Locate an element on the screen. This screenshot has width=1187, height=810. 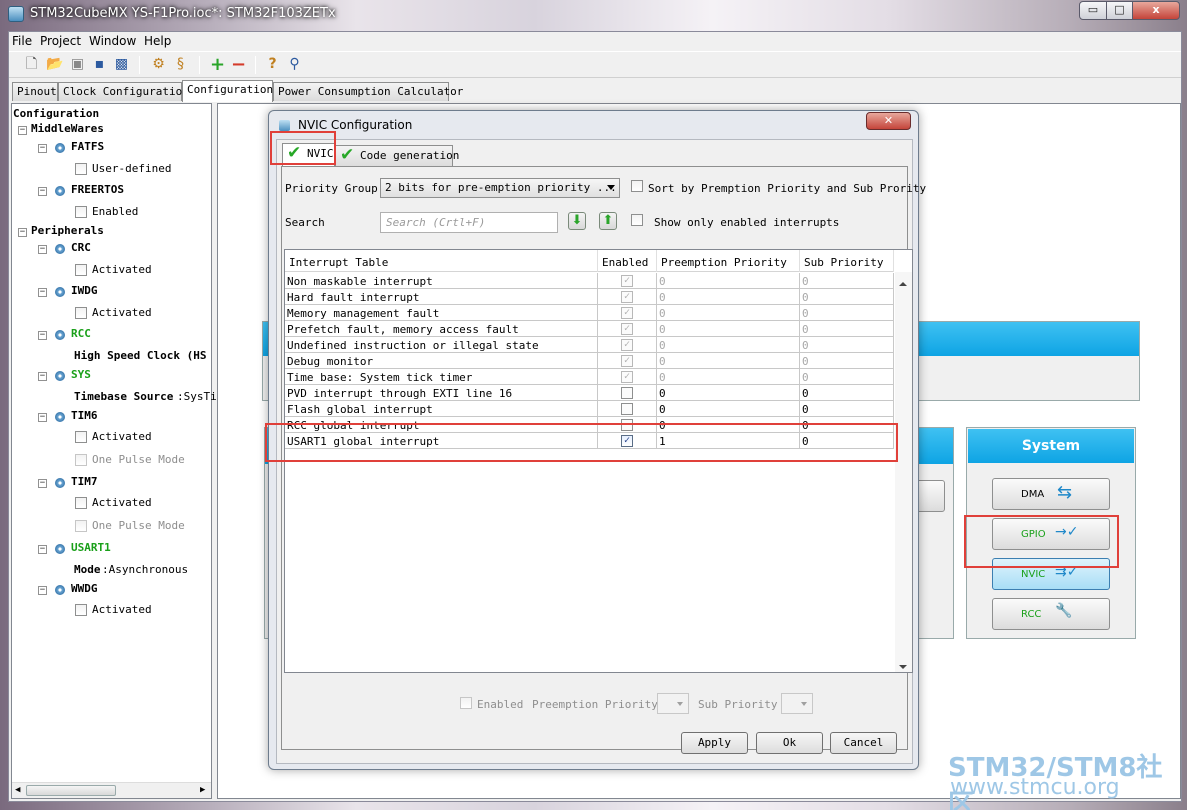
scrollbar-thumb is located at coordinates (71, 790).